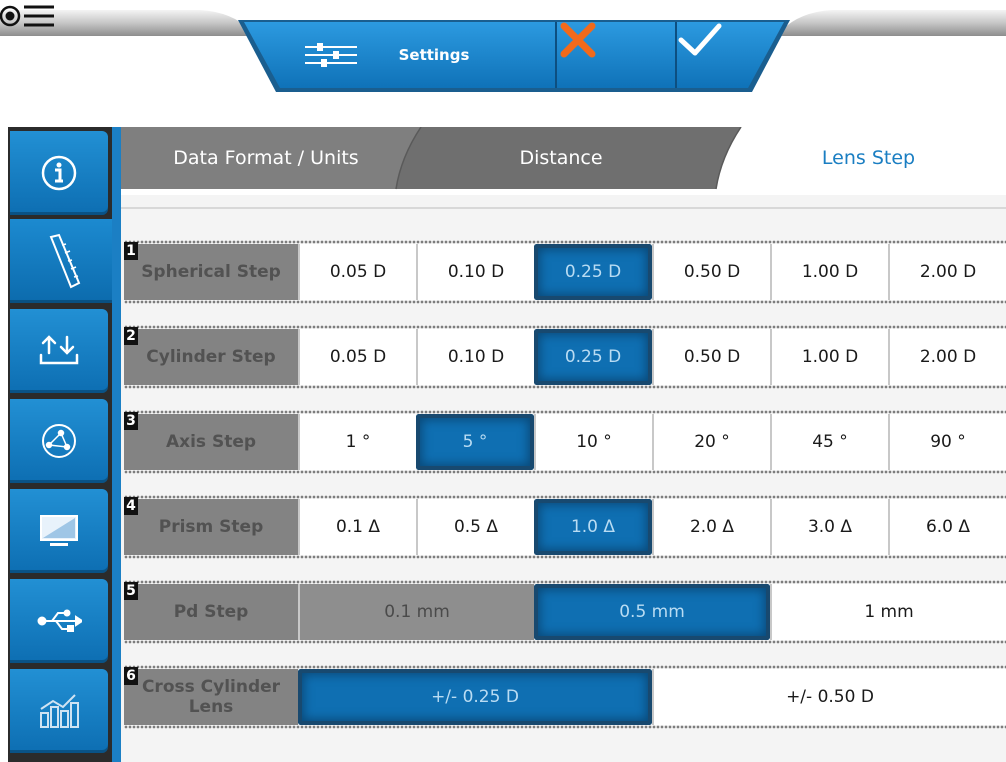 The width and height of the screenshot is (1006, 762). What do you see at coordinates (131, 676) in the screenshot?
I see `row-number: 6` at bounding box center [131, 676].